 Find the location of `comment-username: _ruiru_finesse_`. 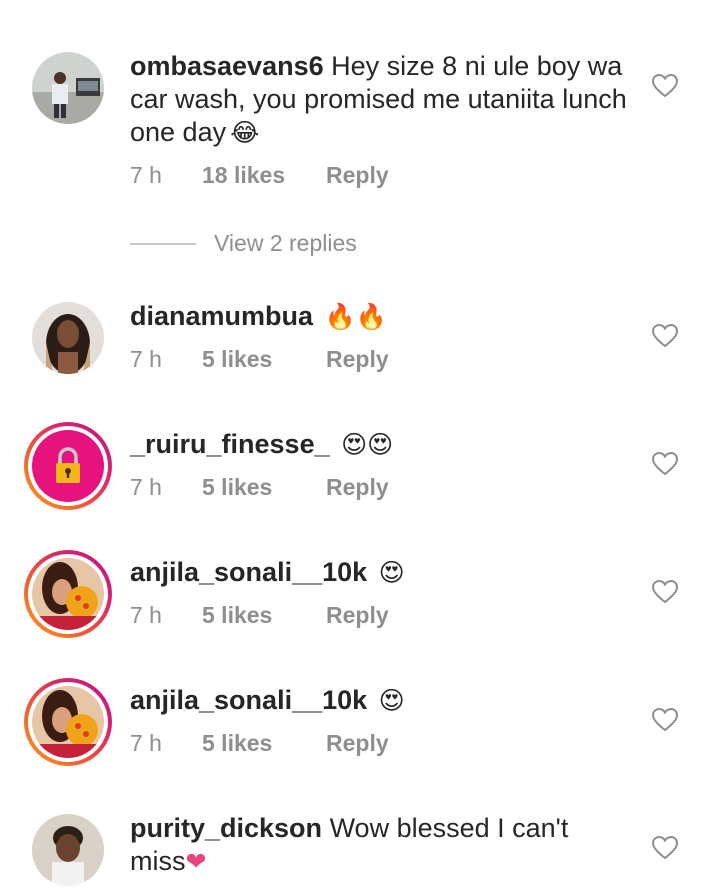

comment-username: _ruiru_finesse_ is located at coordinates (230, 444).